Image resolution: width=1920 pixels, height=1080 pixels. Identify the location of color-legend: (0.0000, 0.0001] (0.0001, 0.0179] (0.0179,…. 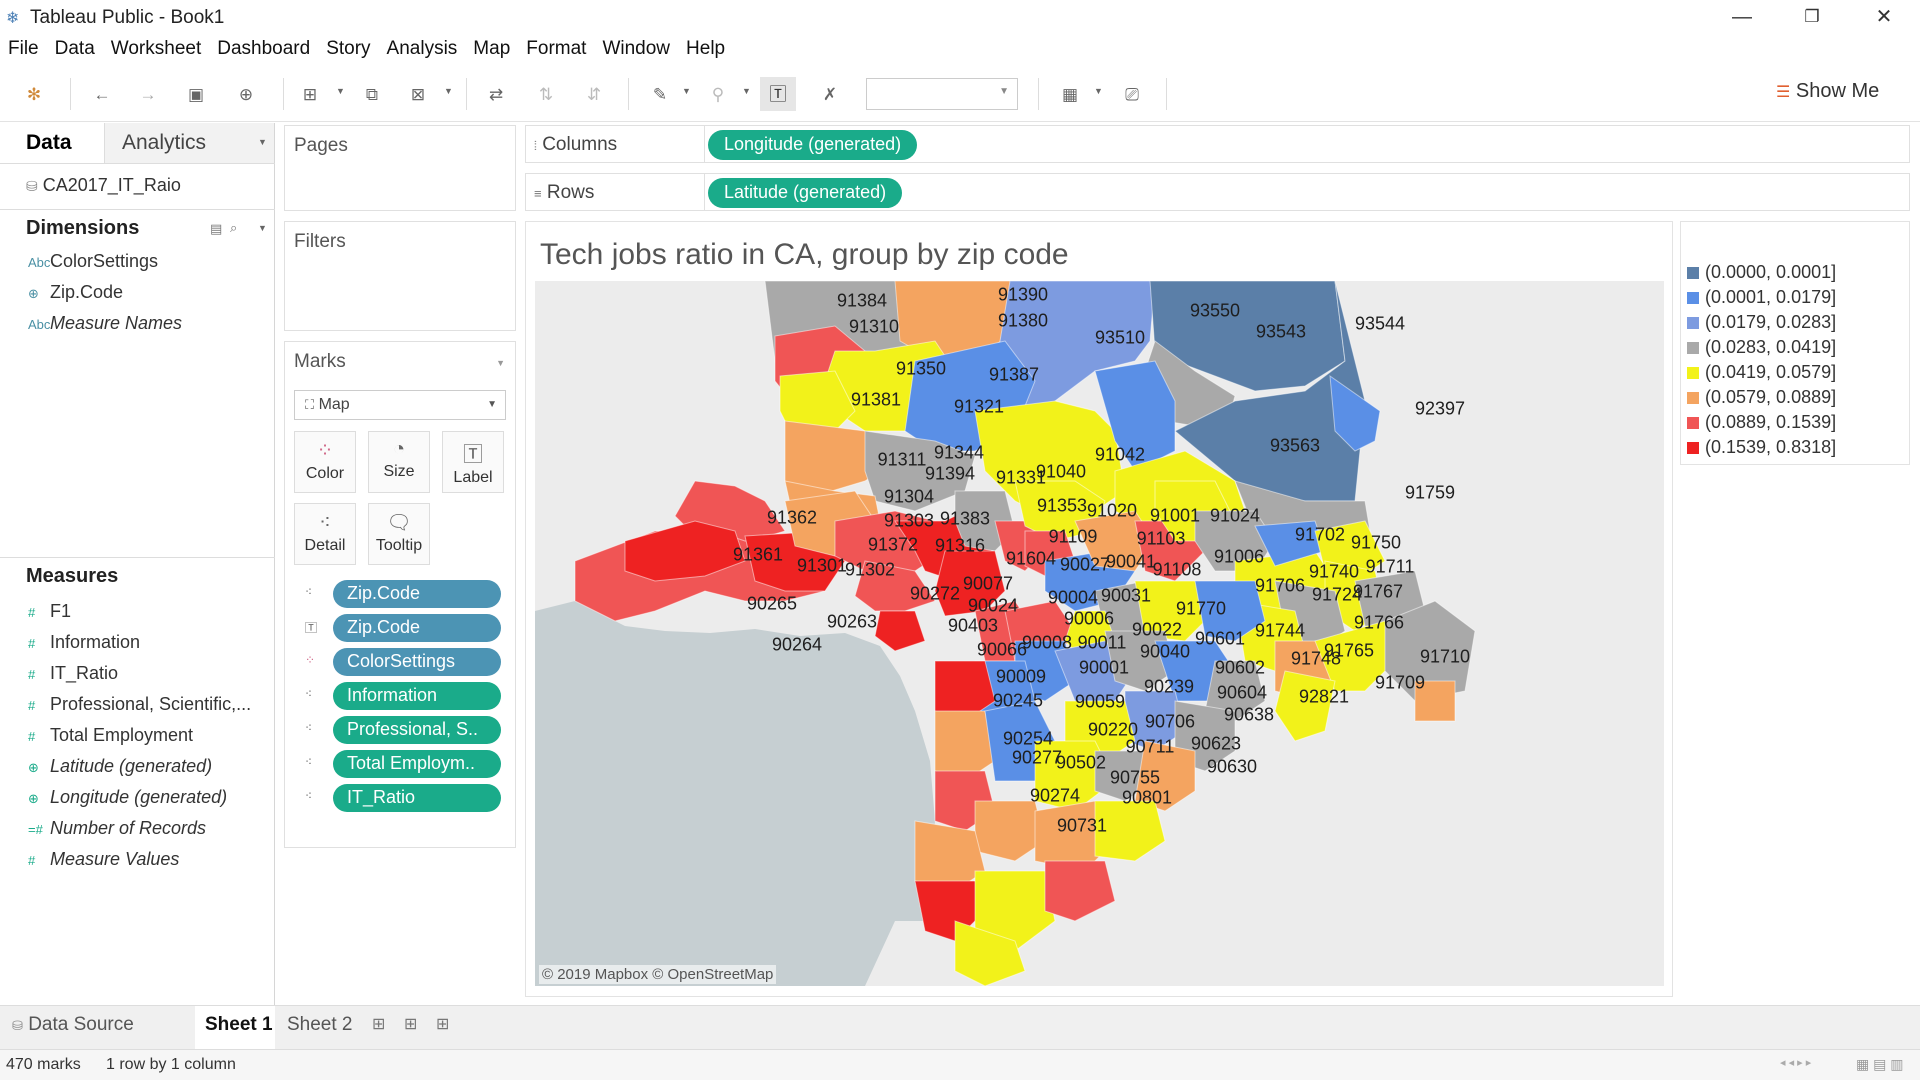
(1795, 343).